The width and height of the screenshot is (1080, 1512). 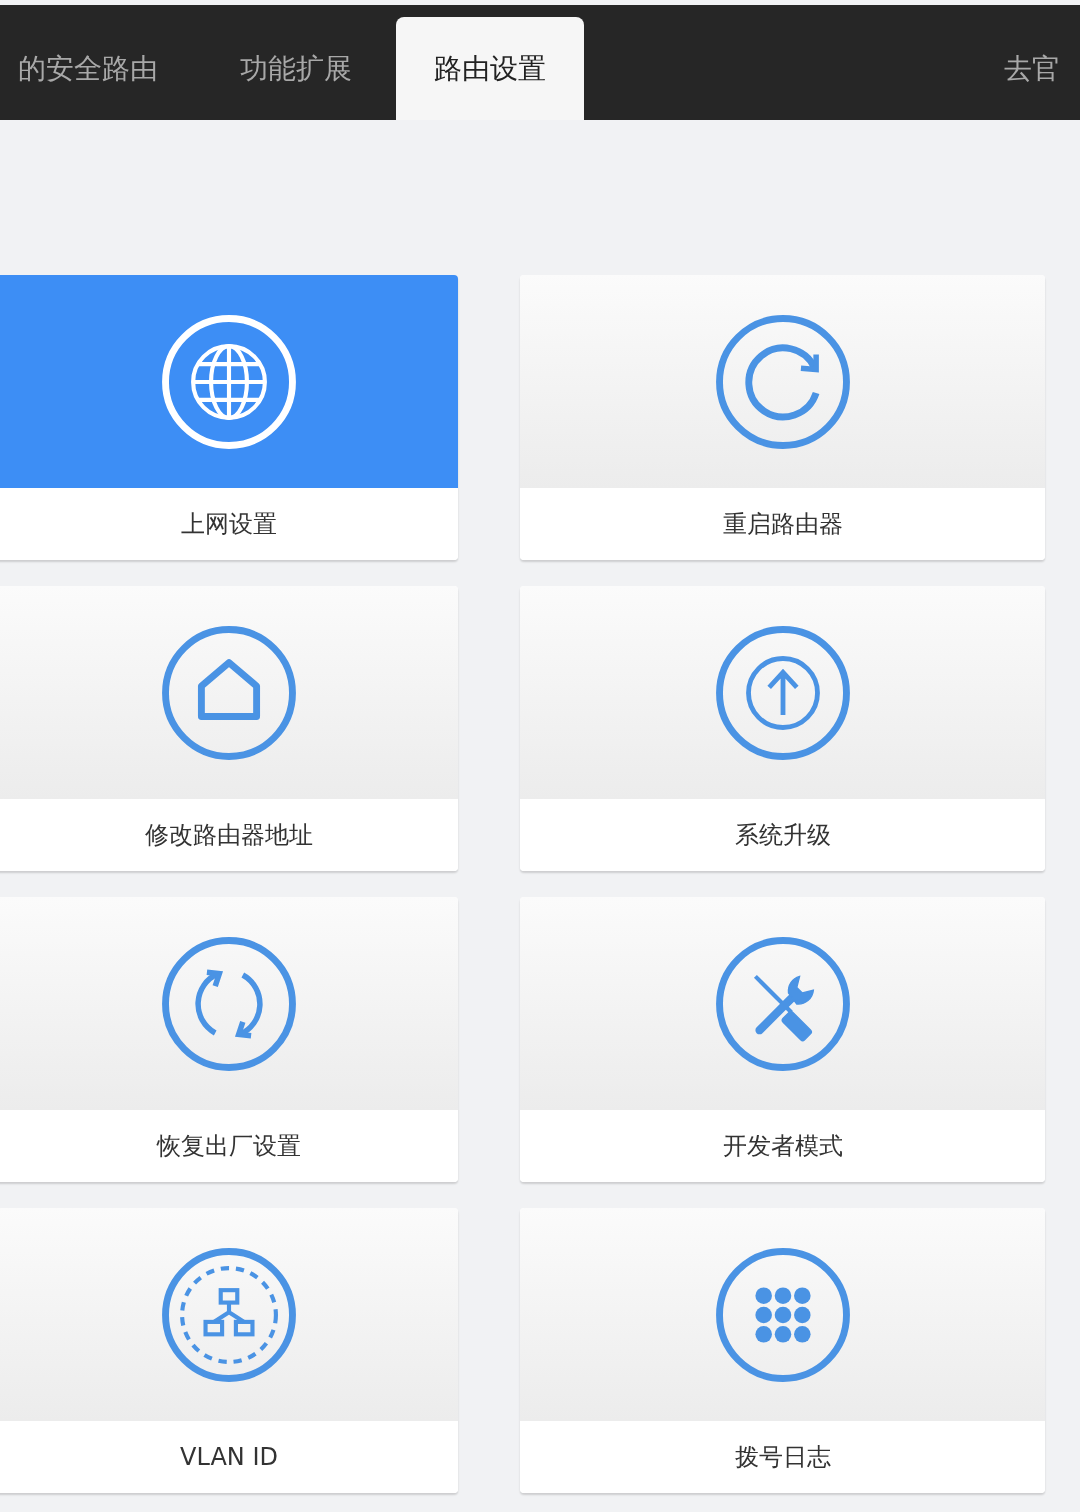 I want to click on tile-label: 上网设置, so click(x=229, y=524).